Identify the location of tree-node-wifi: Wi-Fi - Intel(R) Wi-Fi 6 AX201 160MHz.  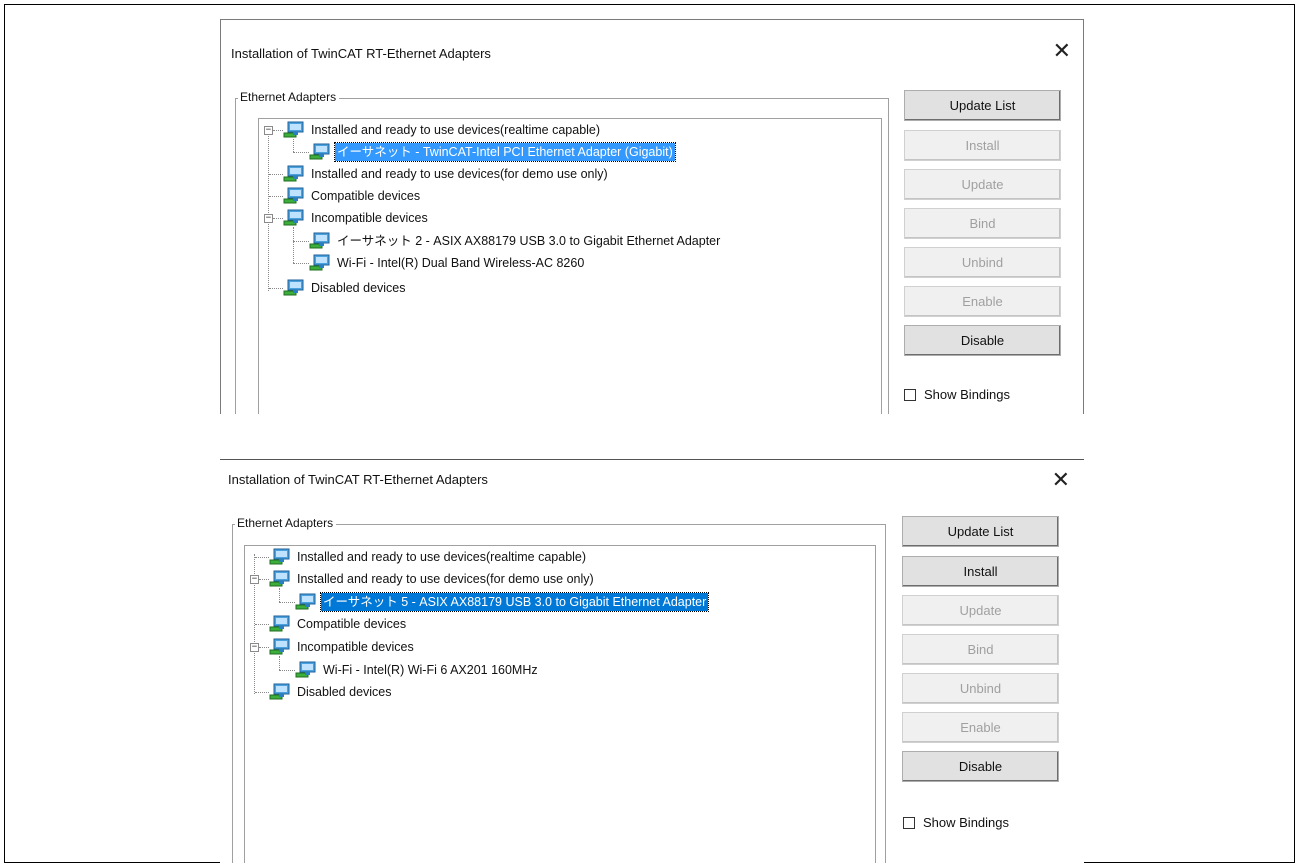
(417, 670).